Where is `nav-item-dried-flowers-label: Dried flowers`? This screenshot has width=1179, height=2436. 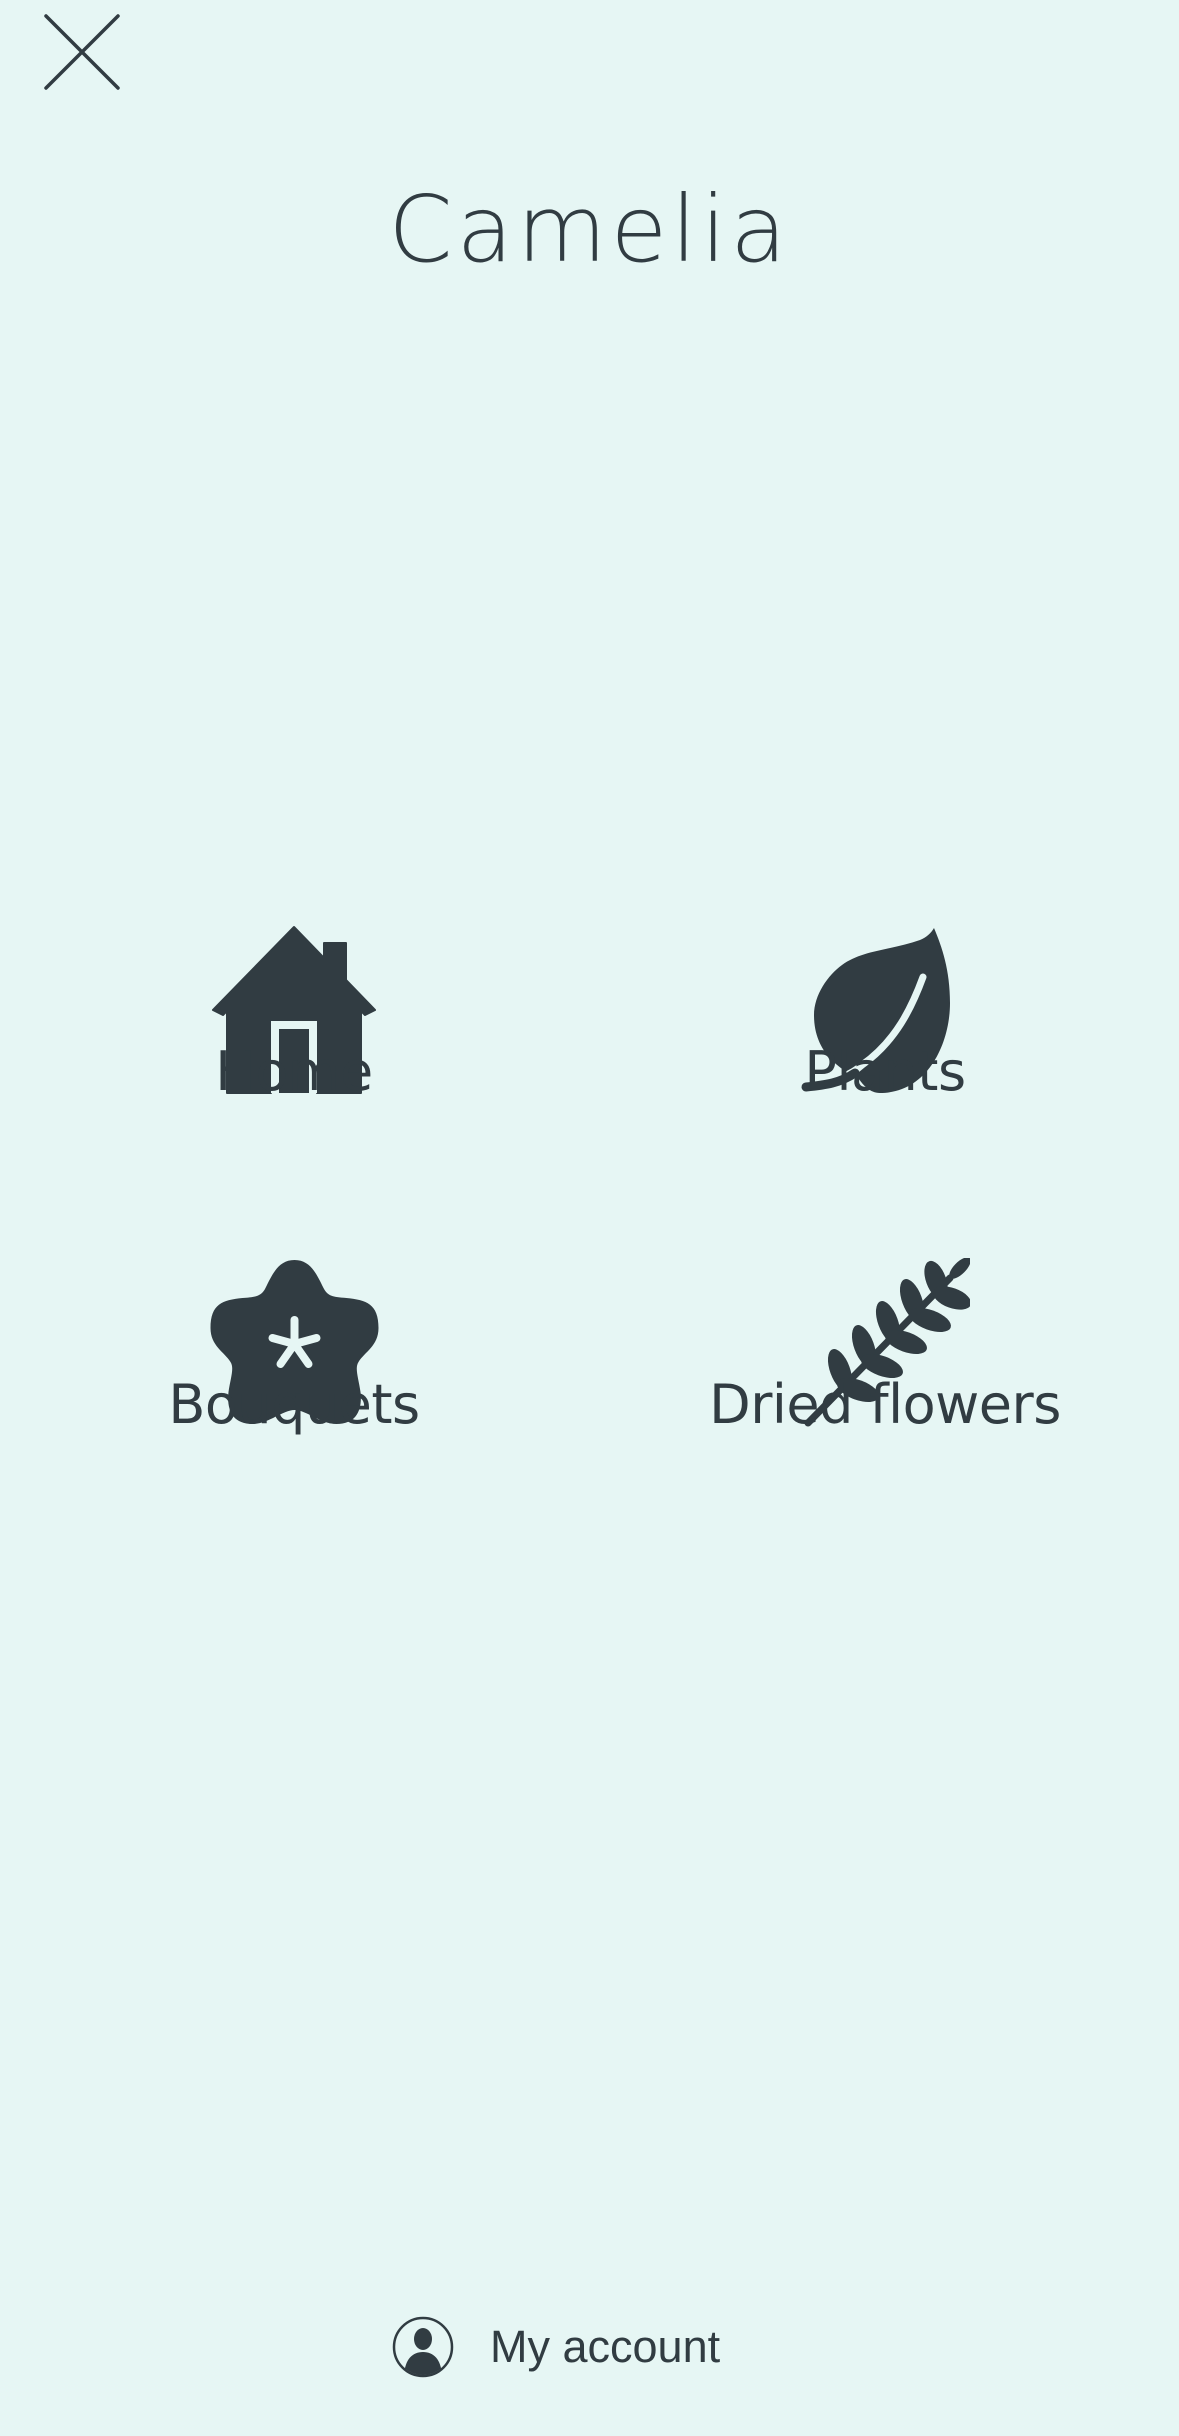 nav-item-dried-flowers-label: Dried flowers is located at coordinates (885, 1404).